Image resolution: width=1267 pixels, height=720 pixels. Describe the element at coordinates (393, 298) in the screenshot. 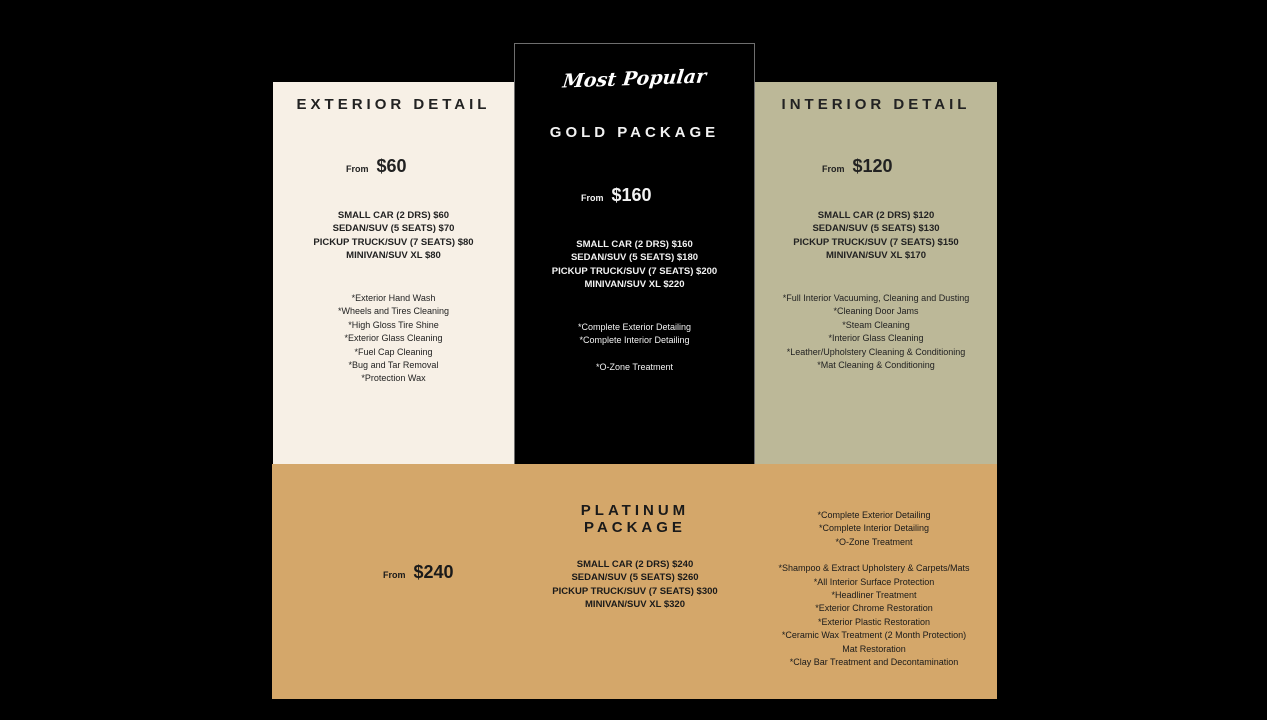

I see `feature-item: *Exterior Hand Wash` at that location.